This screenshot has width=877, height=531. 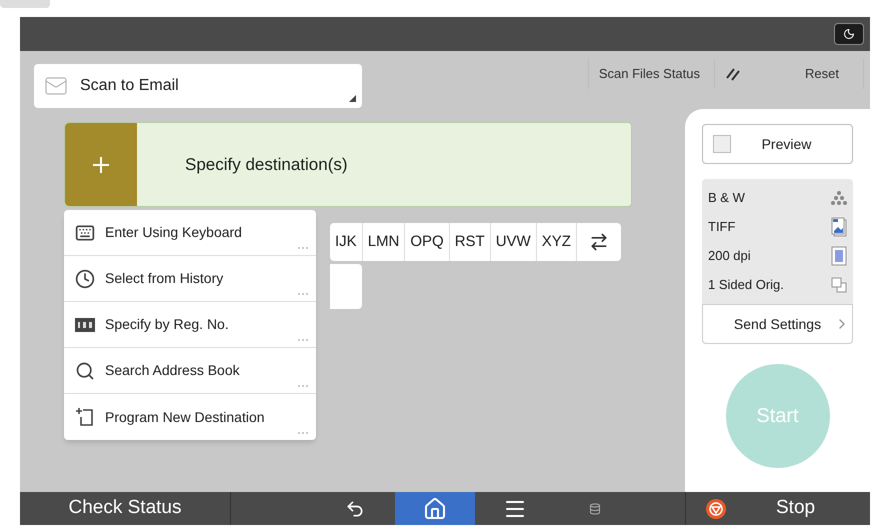 What do you see at coordinates (266, 165) in the screenshot?
I see `destination-prompt: Specify destination(s)` at bounding box center [266, 165].